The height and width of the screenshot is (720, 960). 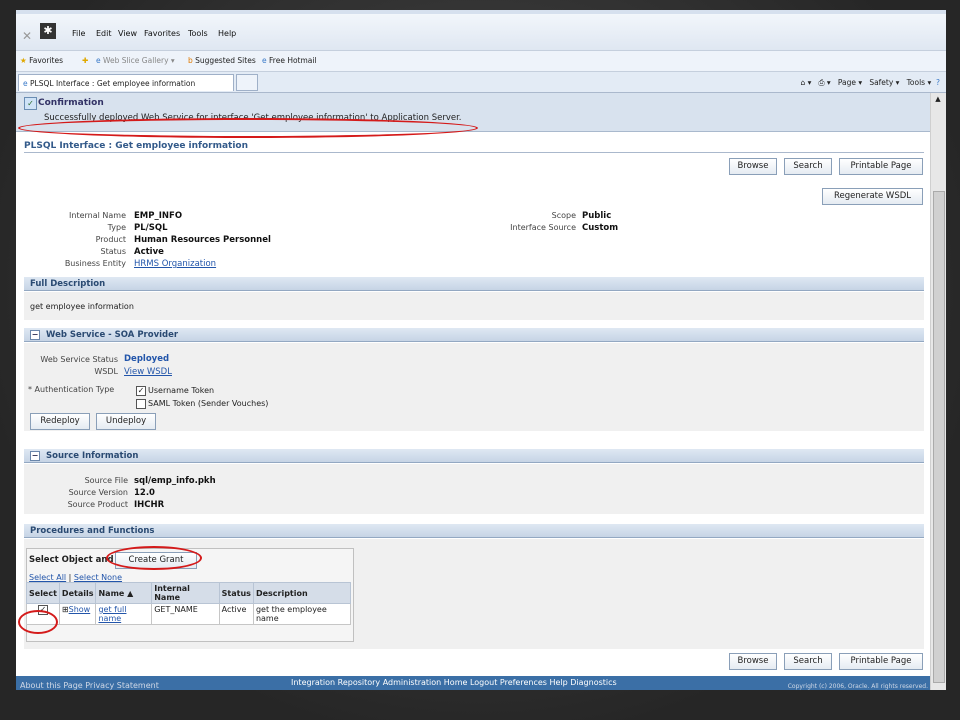 I want to click on scroll-up-icon: ▲, so click(x=938, y=100).